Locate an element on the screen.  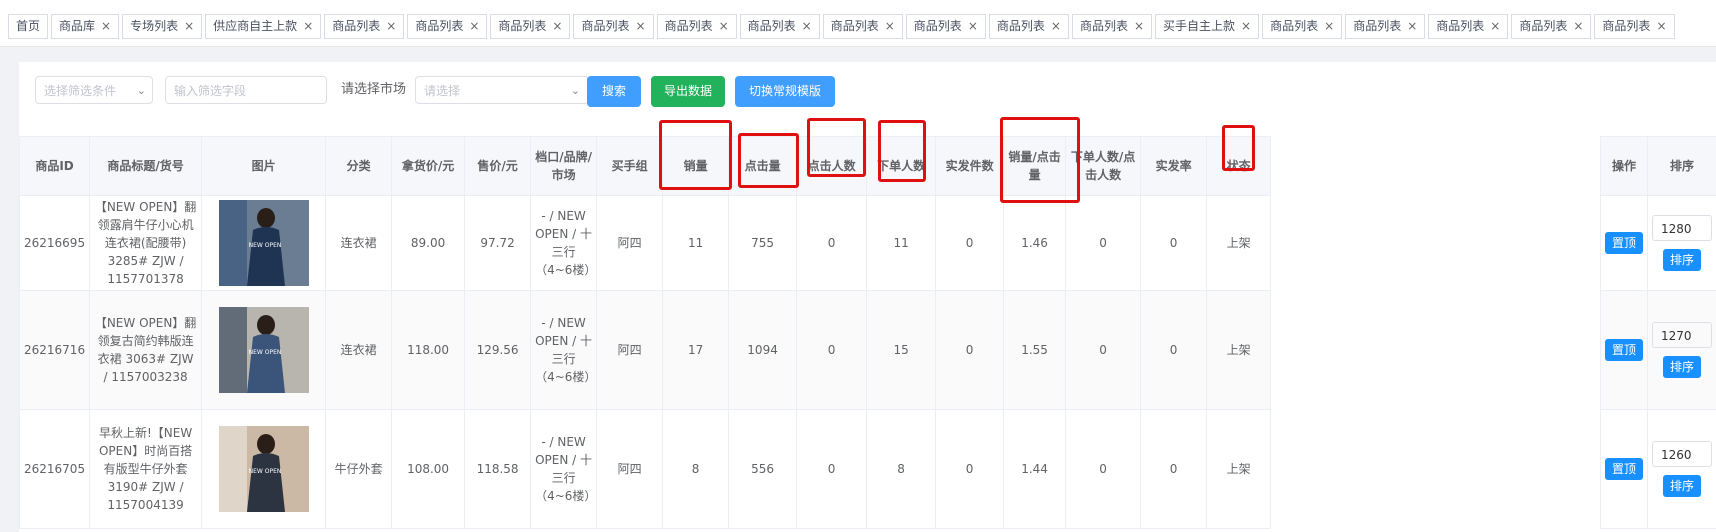
tab-1: 商品库× is located at coordinates (85, 26).